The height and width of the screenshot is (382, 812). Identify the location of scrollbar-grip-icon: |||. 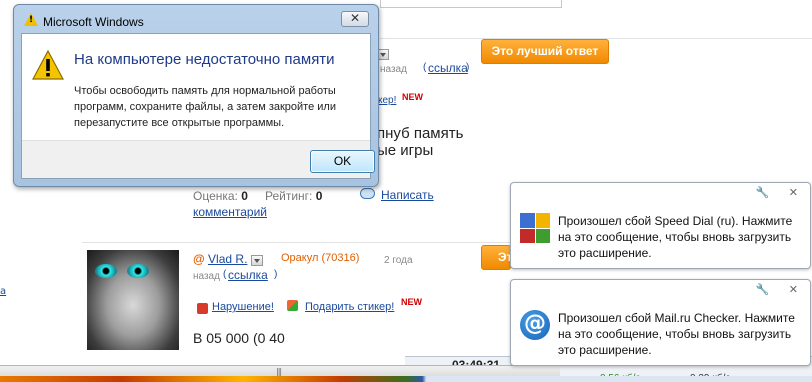
(279, 371).